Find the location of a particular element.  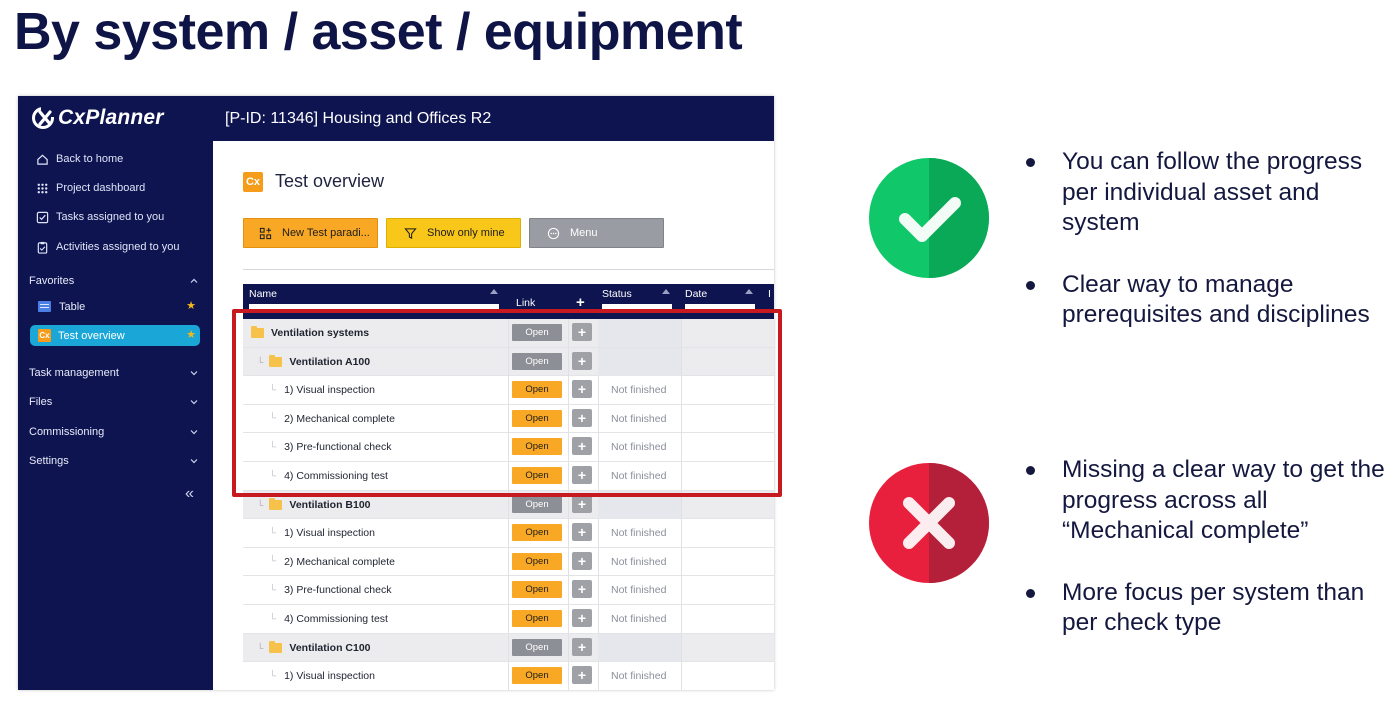

slide-title: By system / asset / equipment is located at coordinates (378, 32).